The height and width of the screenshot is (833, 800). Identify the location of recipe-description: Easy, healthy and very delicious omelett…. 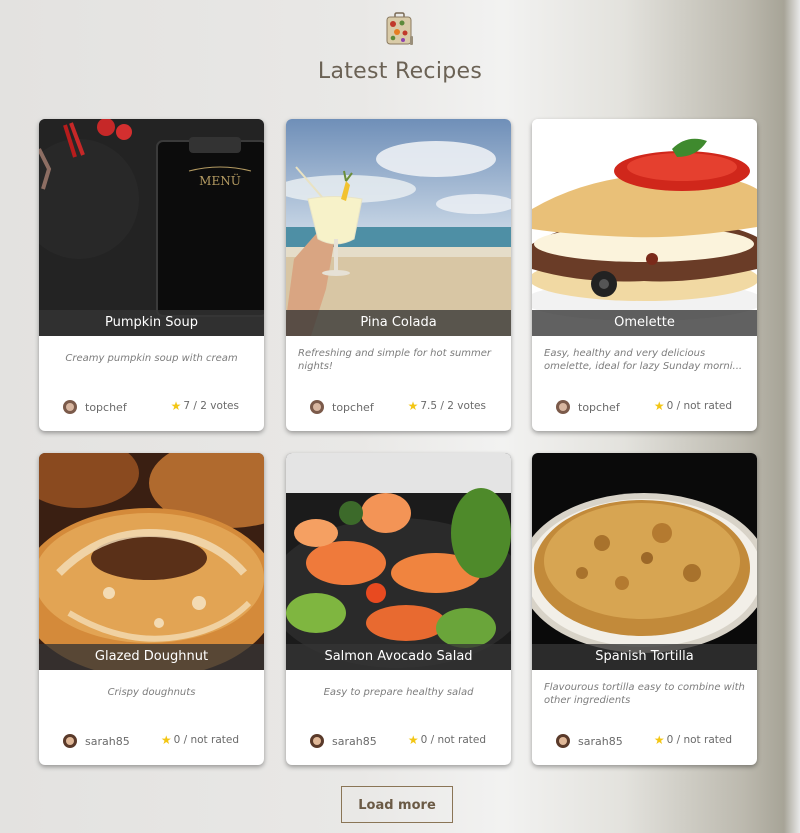
(643, 360).